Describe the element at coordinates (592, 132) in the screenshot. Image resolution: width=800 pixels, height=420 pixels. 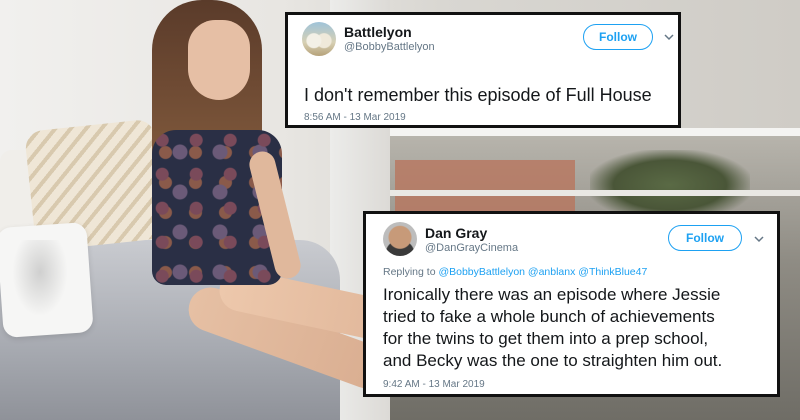
I see `window-frame` at that location.